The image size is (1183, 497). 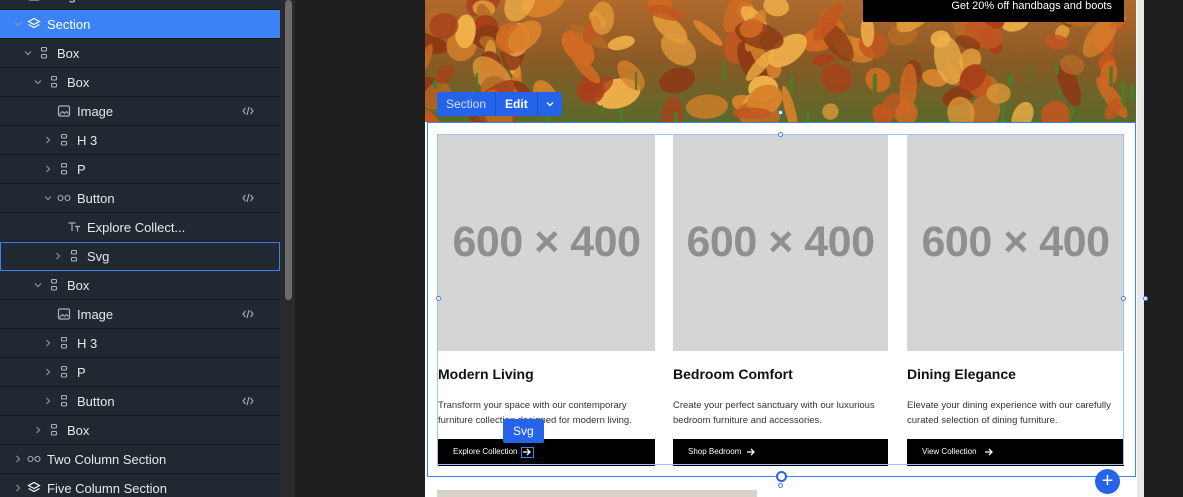 I want to click on card-image-1: 600 × 400, so click(x=546, y=242).